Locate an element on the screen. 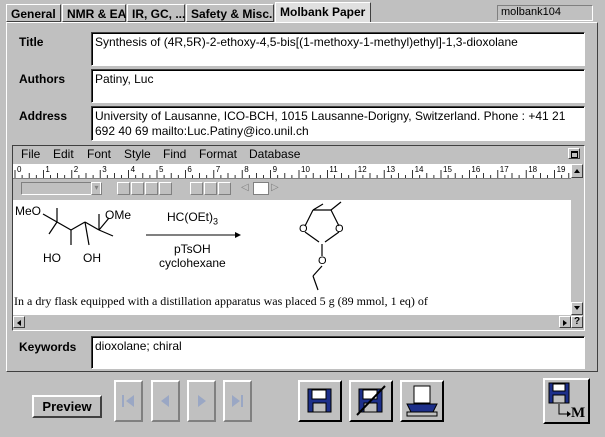 This screenshot has width=605, height=437. ruler-scroll-up-icon is located at coordinates (577, 171).